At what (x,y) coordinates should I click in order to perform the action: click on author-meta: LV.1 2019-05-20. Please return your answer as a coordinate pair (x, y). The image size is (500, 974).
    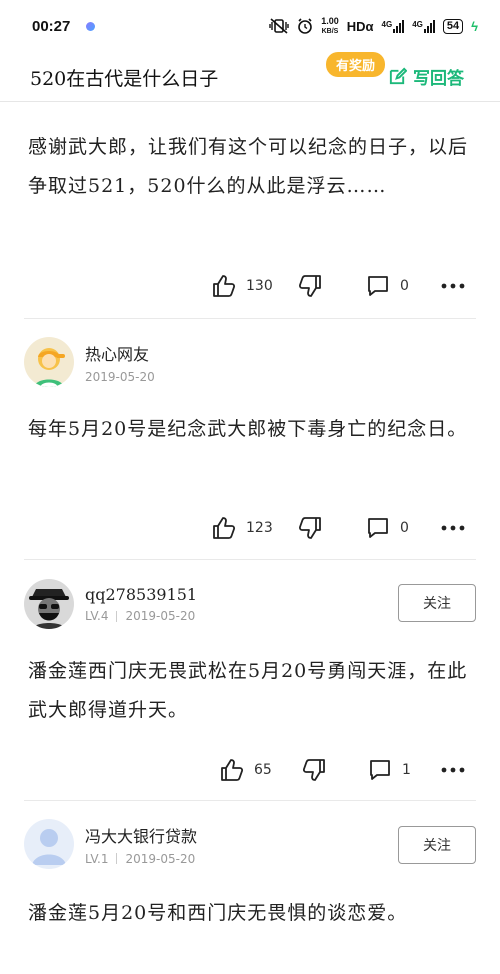
    Looking at the image, I should click on (141, 859).